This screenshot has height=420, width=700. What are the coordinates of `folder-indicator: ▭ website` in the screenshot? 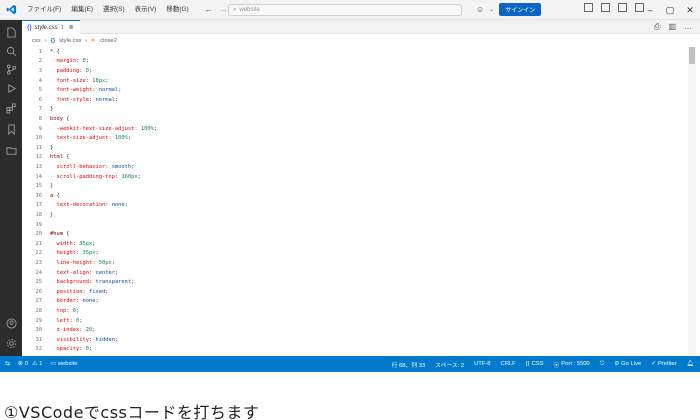 It's located at (63, 364).